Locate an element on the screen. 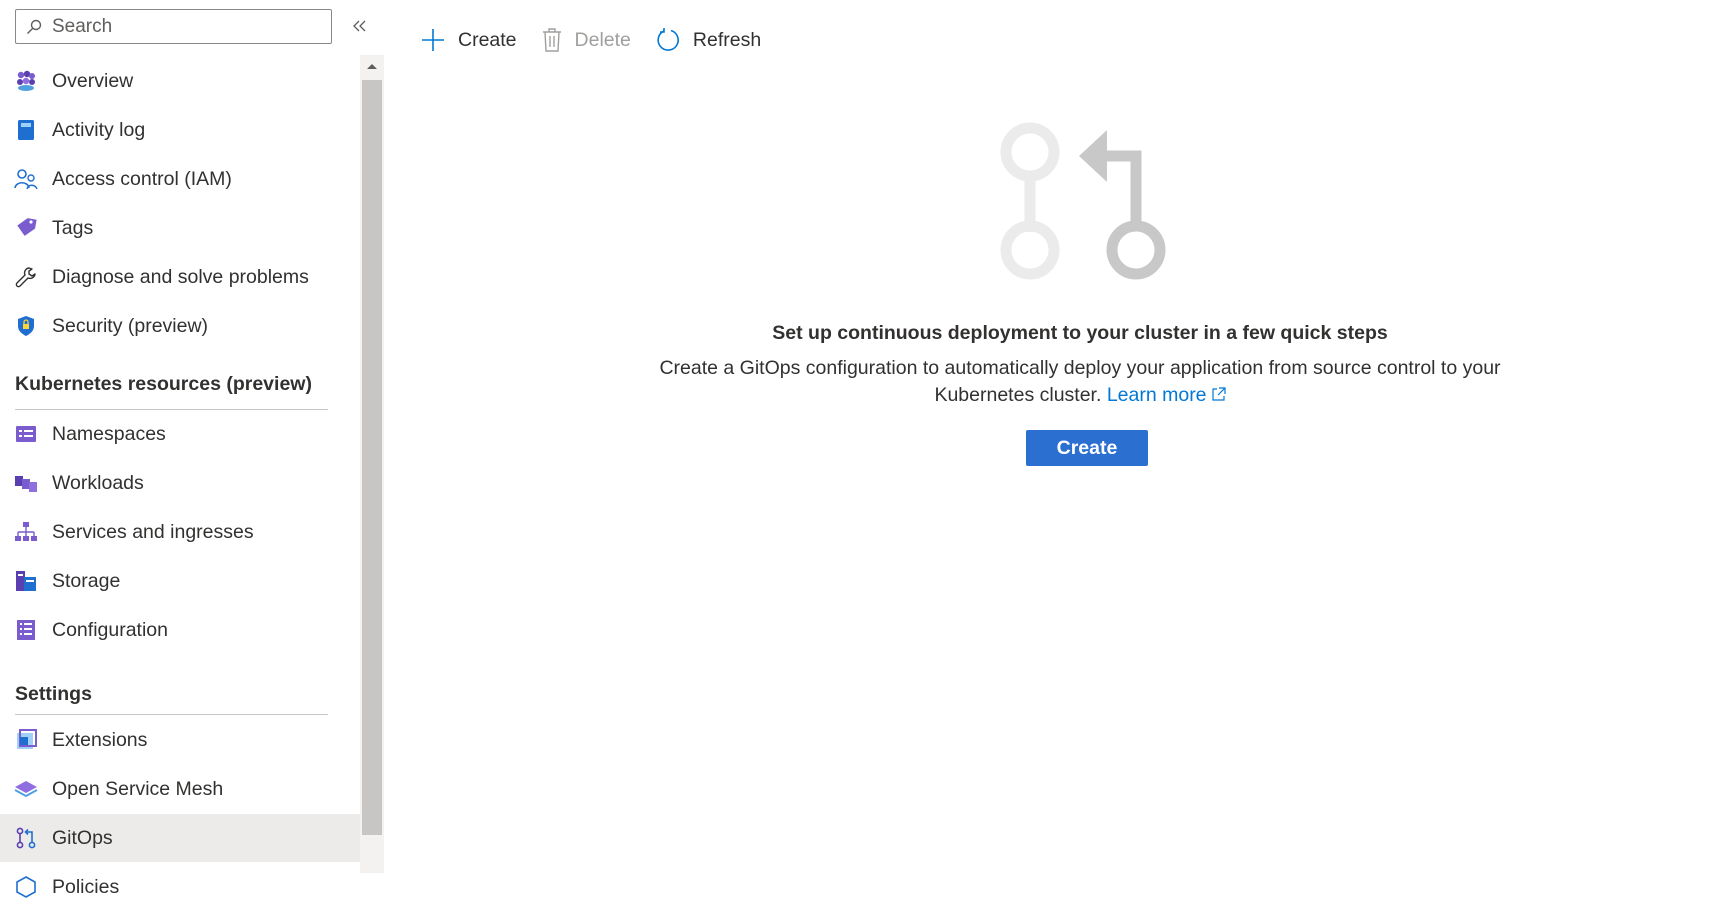 The image size is (1722, 911). nav-item-overview: Overview is located at coordinates (180, 81).